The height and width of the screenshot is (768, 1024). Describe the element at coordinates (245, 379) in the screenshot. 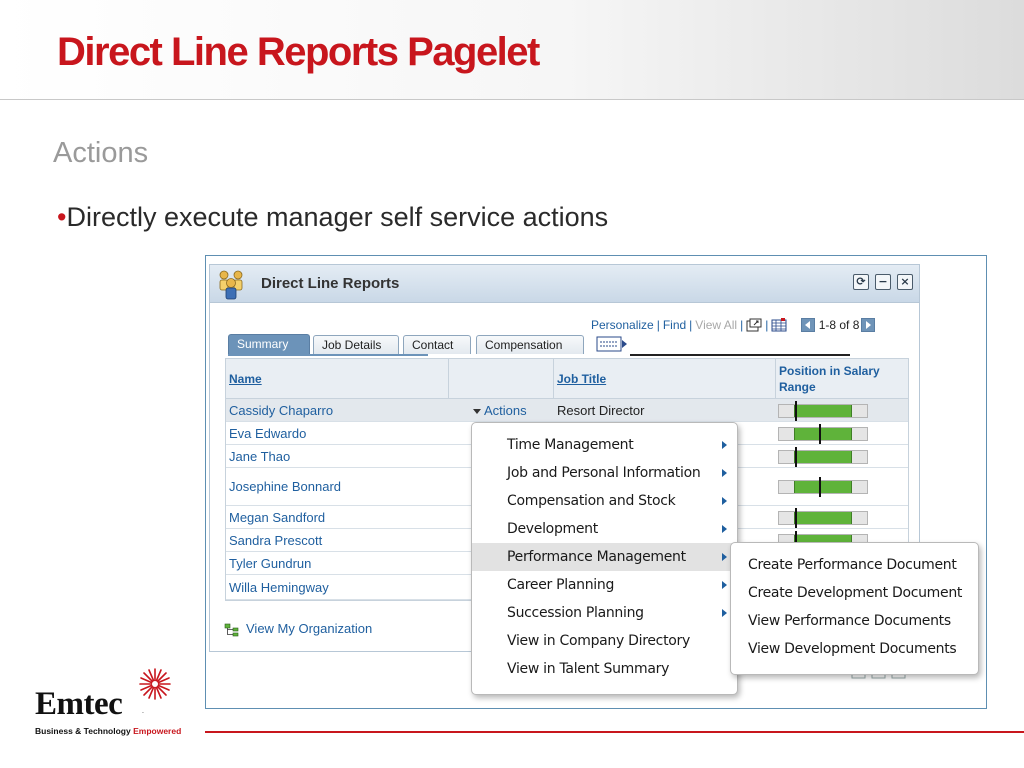

I see `column-header-name: Name` at that location.